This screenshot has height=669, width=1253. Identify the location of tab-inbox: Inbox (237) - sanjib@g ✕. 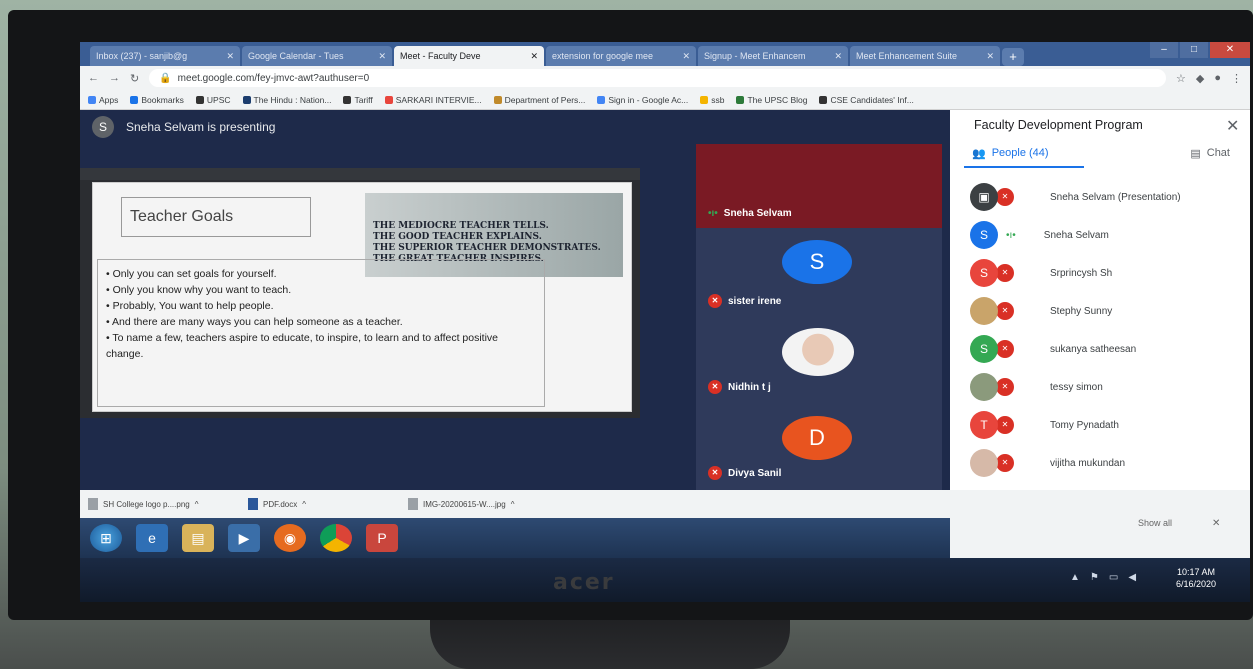
(165, 56).